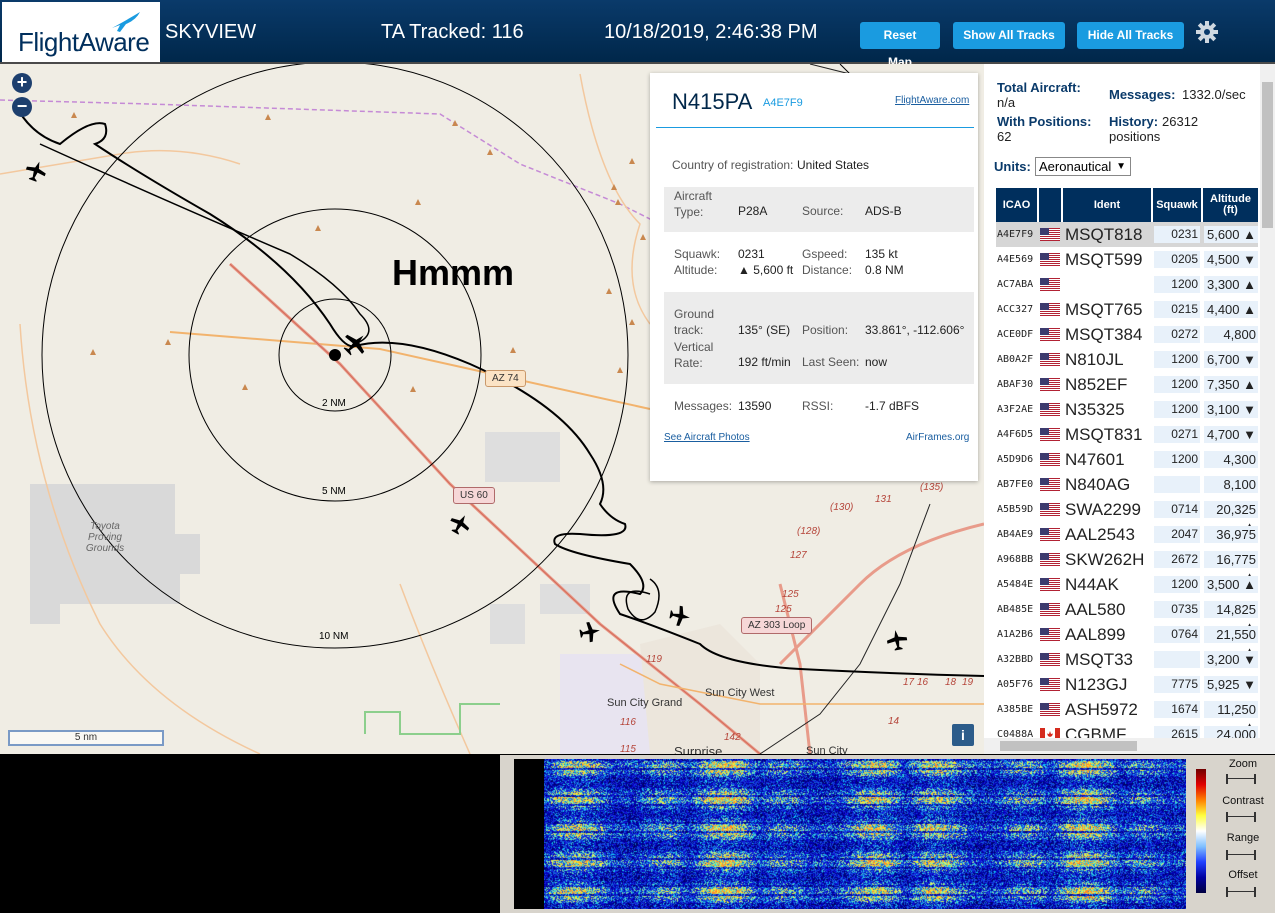  I want to click on rssi-label: RSSI:, so click(818, 406).